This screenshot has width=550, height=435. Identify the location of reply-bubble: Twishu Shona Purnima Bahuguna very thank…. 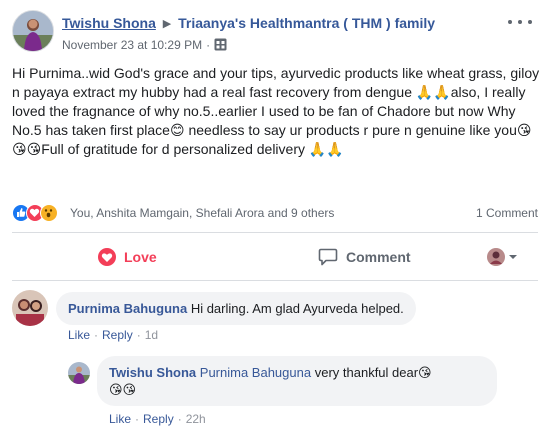
(297, 381).